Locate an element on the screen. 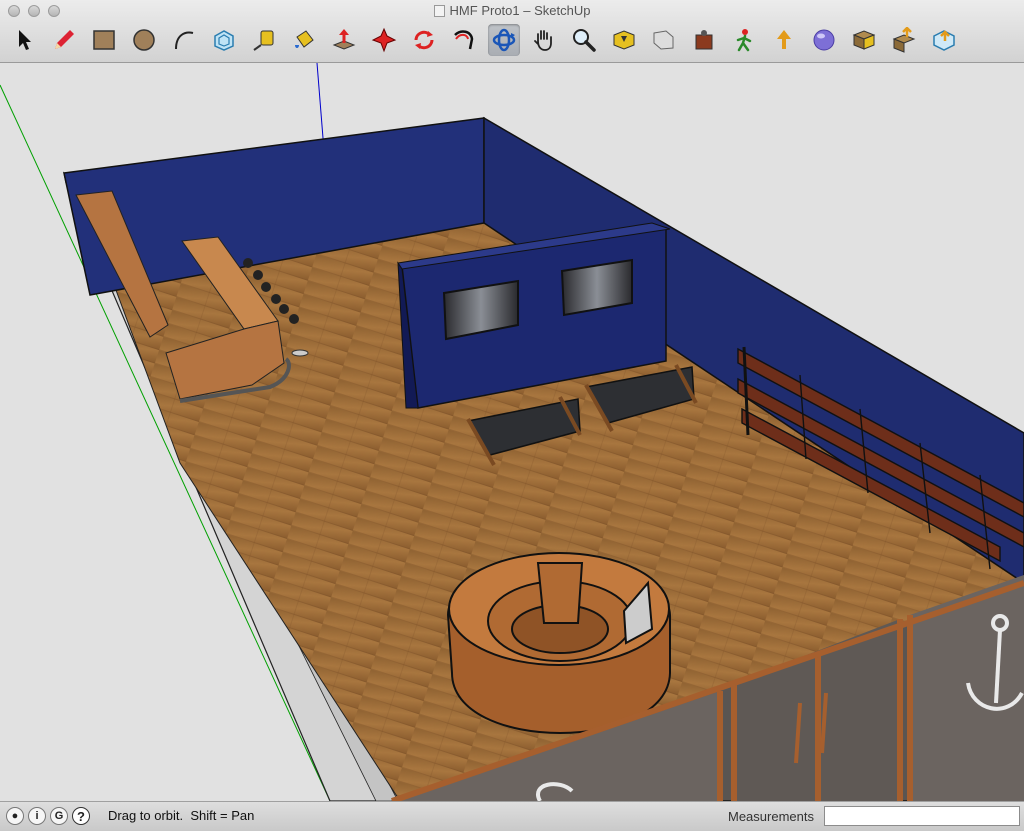 This screenshot has width=1024, height=831. follow-me-icon is located at coordinates (464, 40).